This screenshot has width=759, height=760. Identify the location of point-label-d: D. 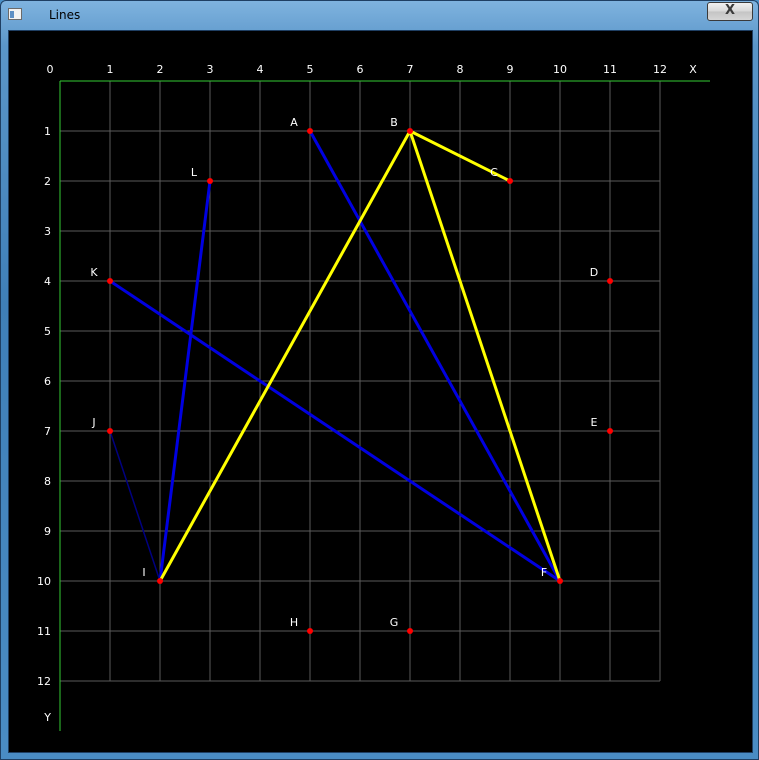
(594, 272).